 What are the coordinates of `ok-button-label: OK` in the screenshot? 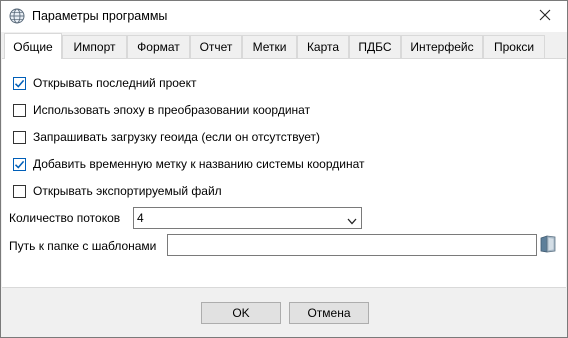 It's located at (241, 313).